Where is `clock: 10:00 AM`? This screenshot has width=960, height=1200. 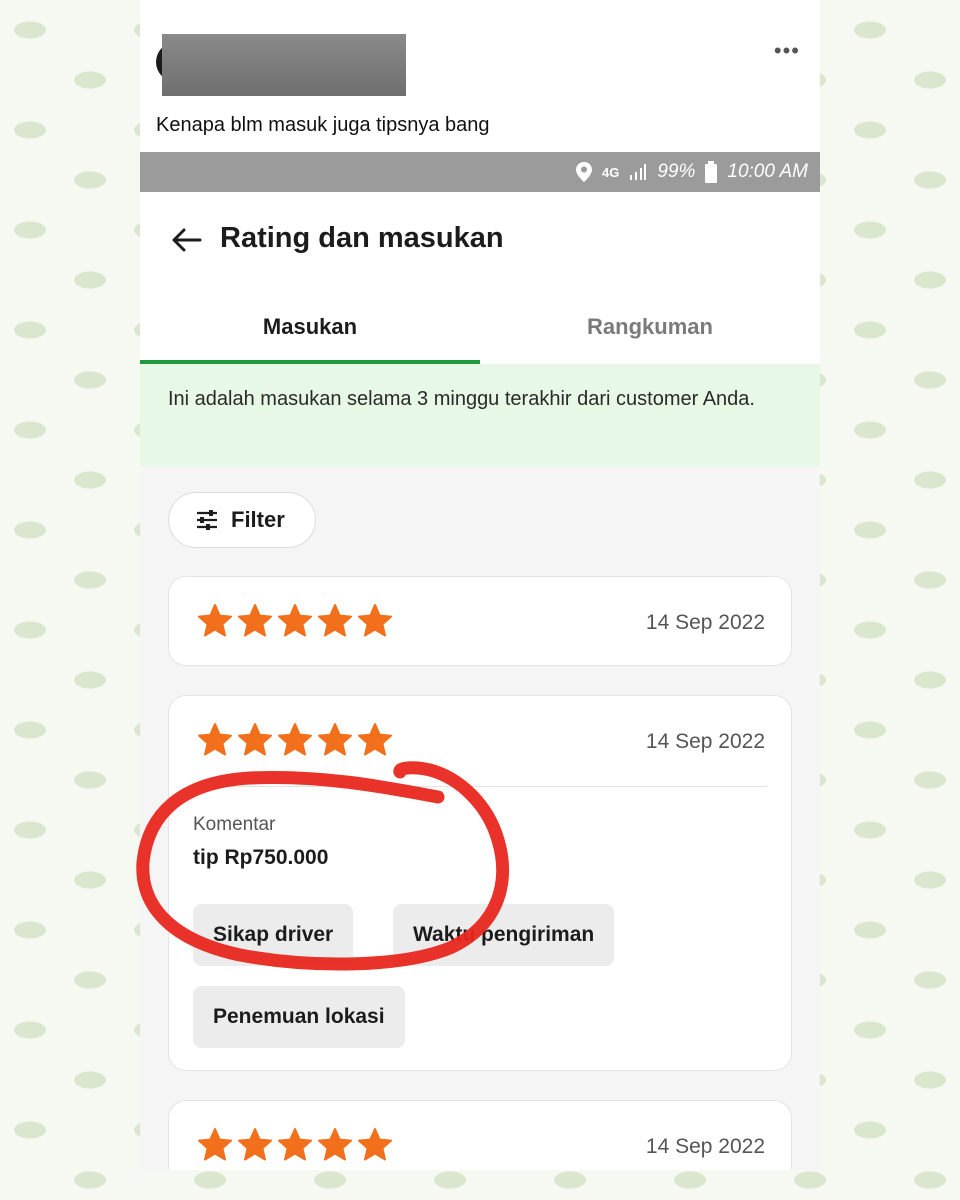
clock: 10:00 AM is located at coordinates (767, 171).